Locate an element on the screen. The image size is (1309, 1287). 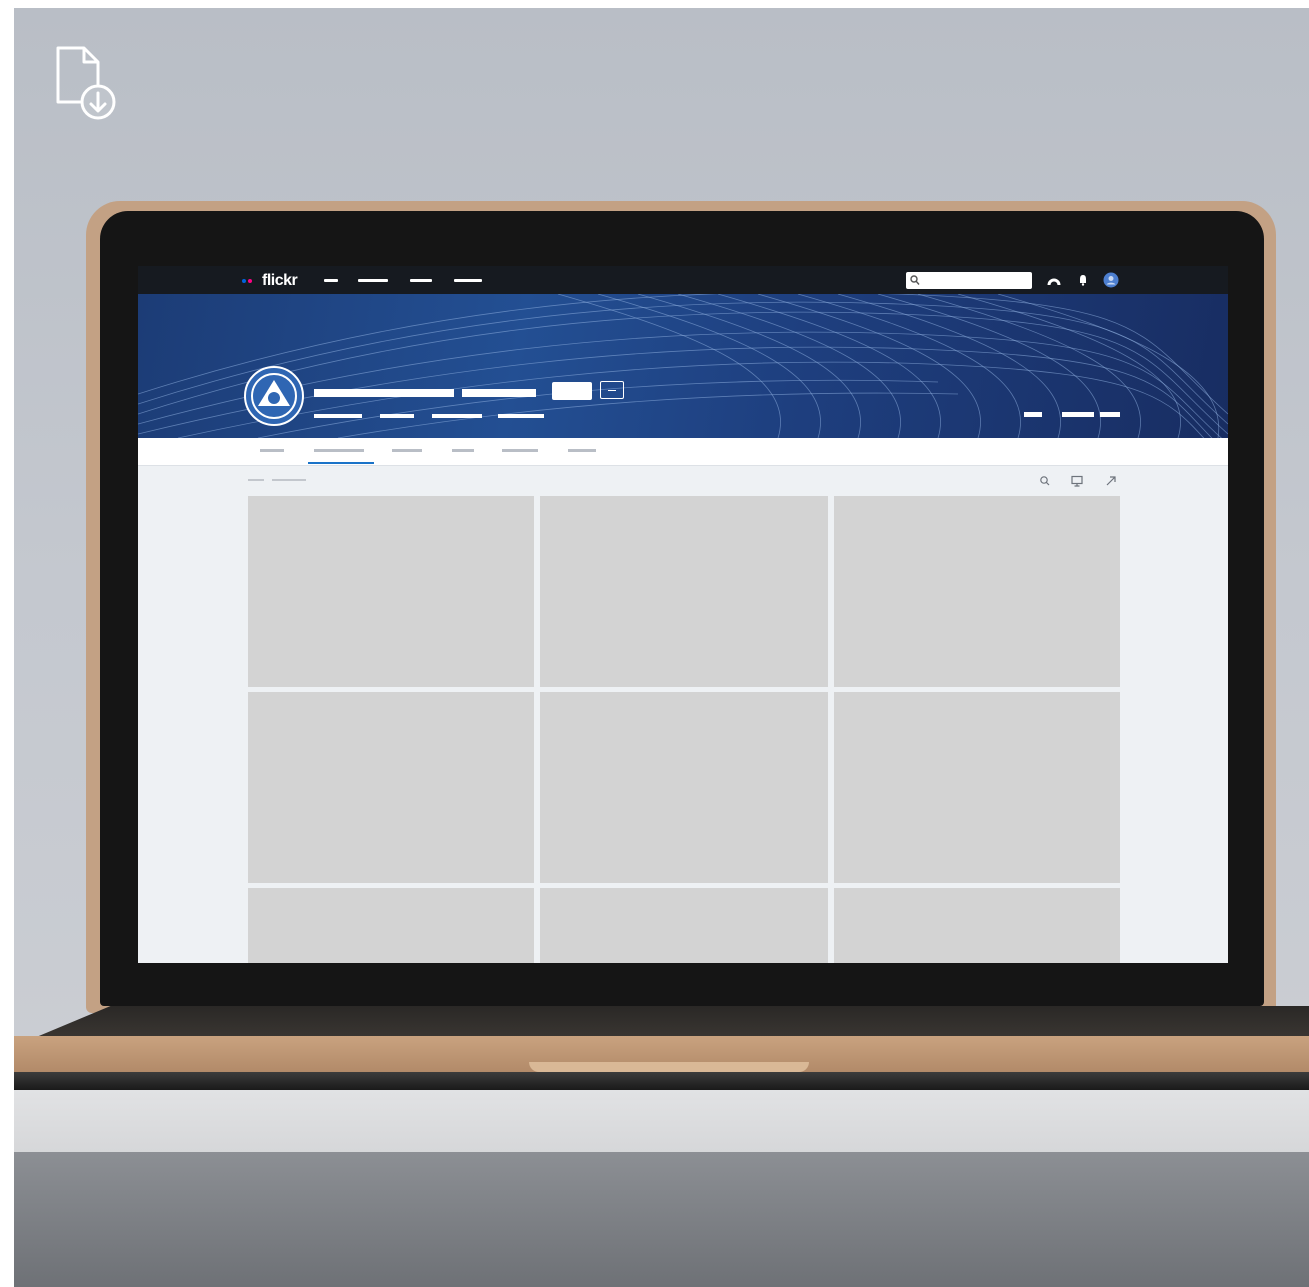
file-download-icon is located at coordinates (87, 84).